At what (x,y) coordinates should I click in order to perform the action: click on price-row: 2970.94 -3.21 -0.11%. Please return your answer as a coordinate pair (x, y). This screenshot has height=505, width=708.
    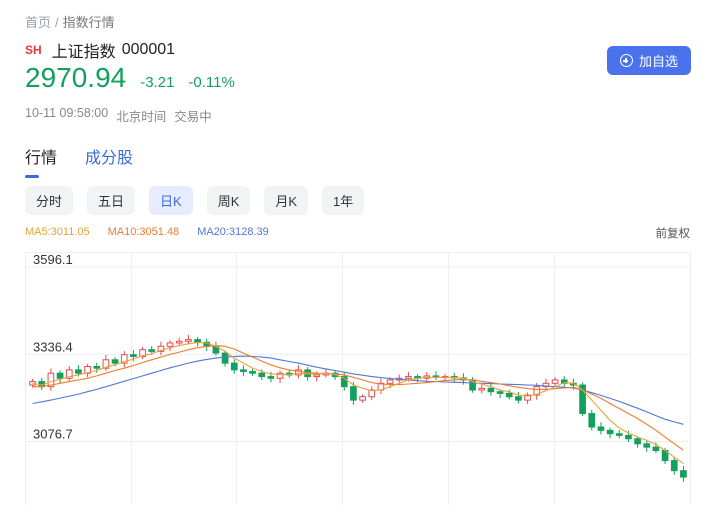
    Looking at the image, I should click on (137, 78).